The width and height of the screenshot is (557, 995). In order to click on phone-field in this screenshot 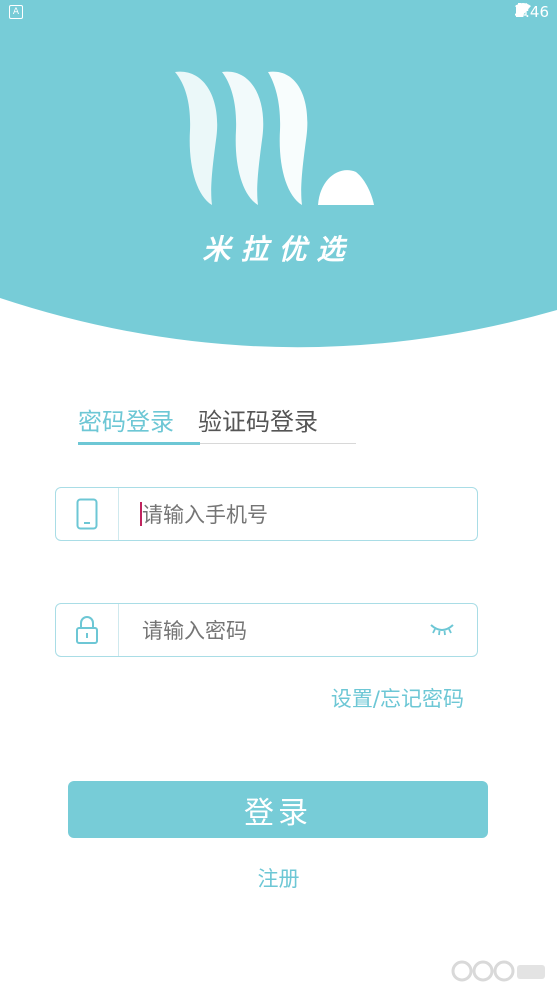, I will do `click(266, 514)`.